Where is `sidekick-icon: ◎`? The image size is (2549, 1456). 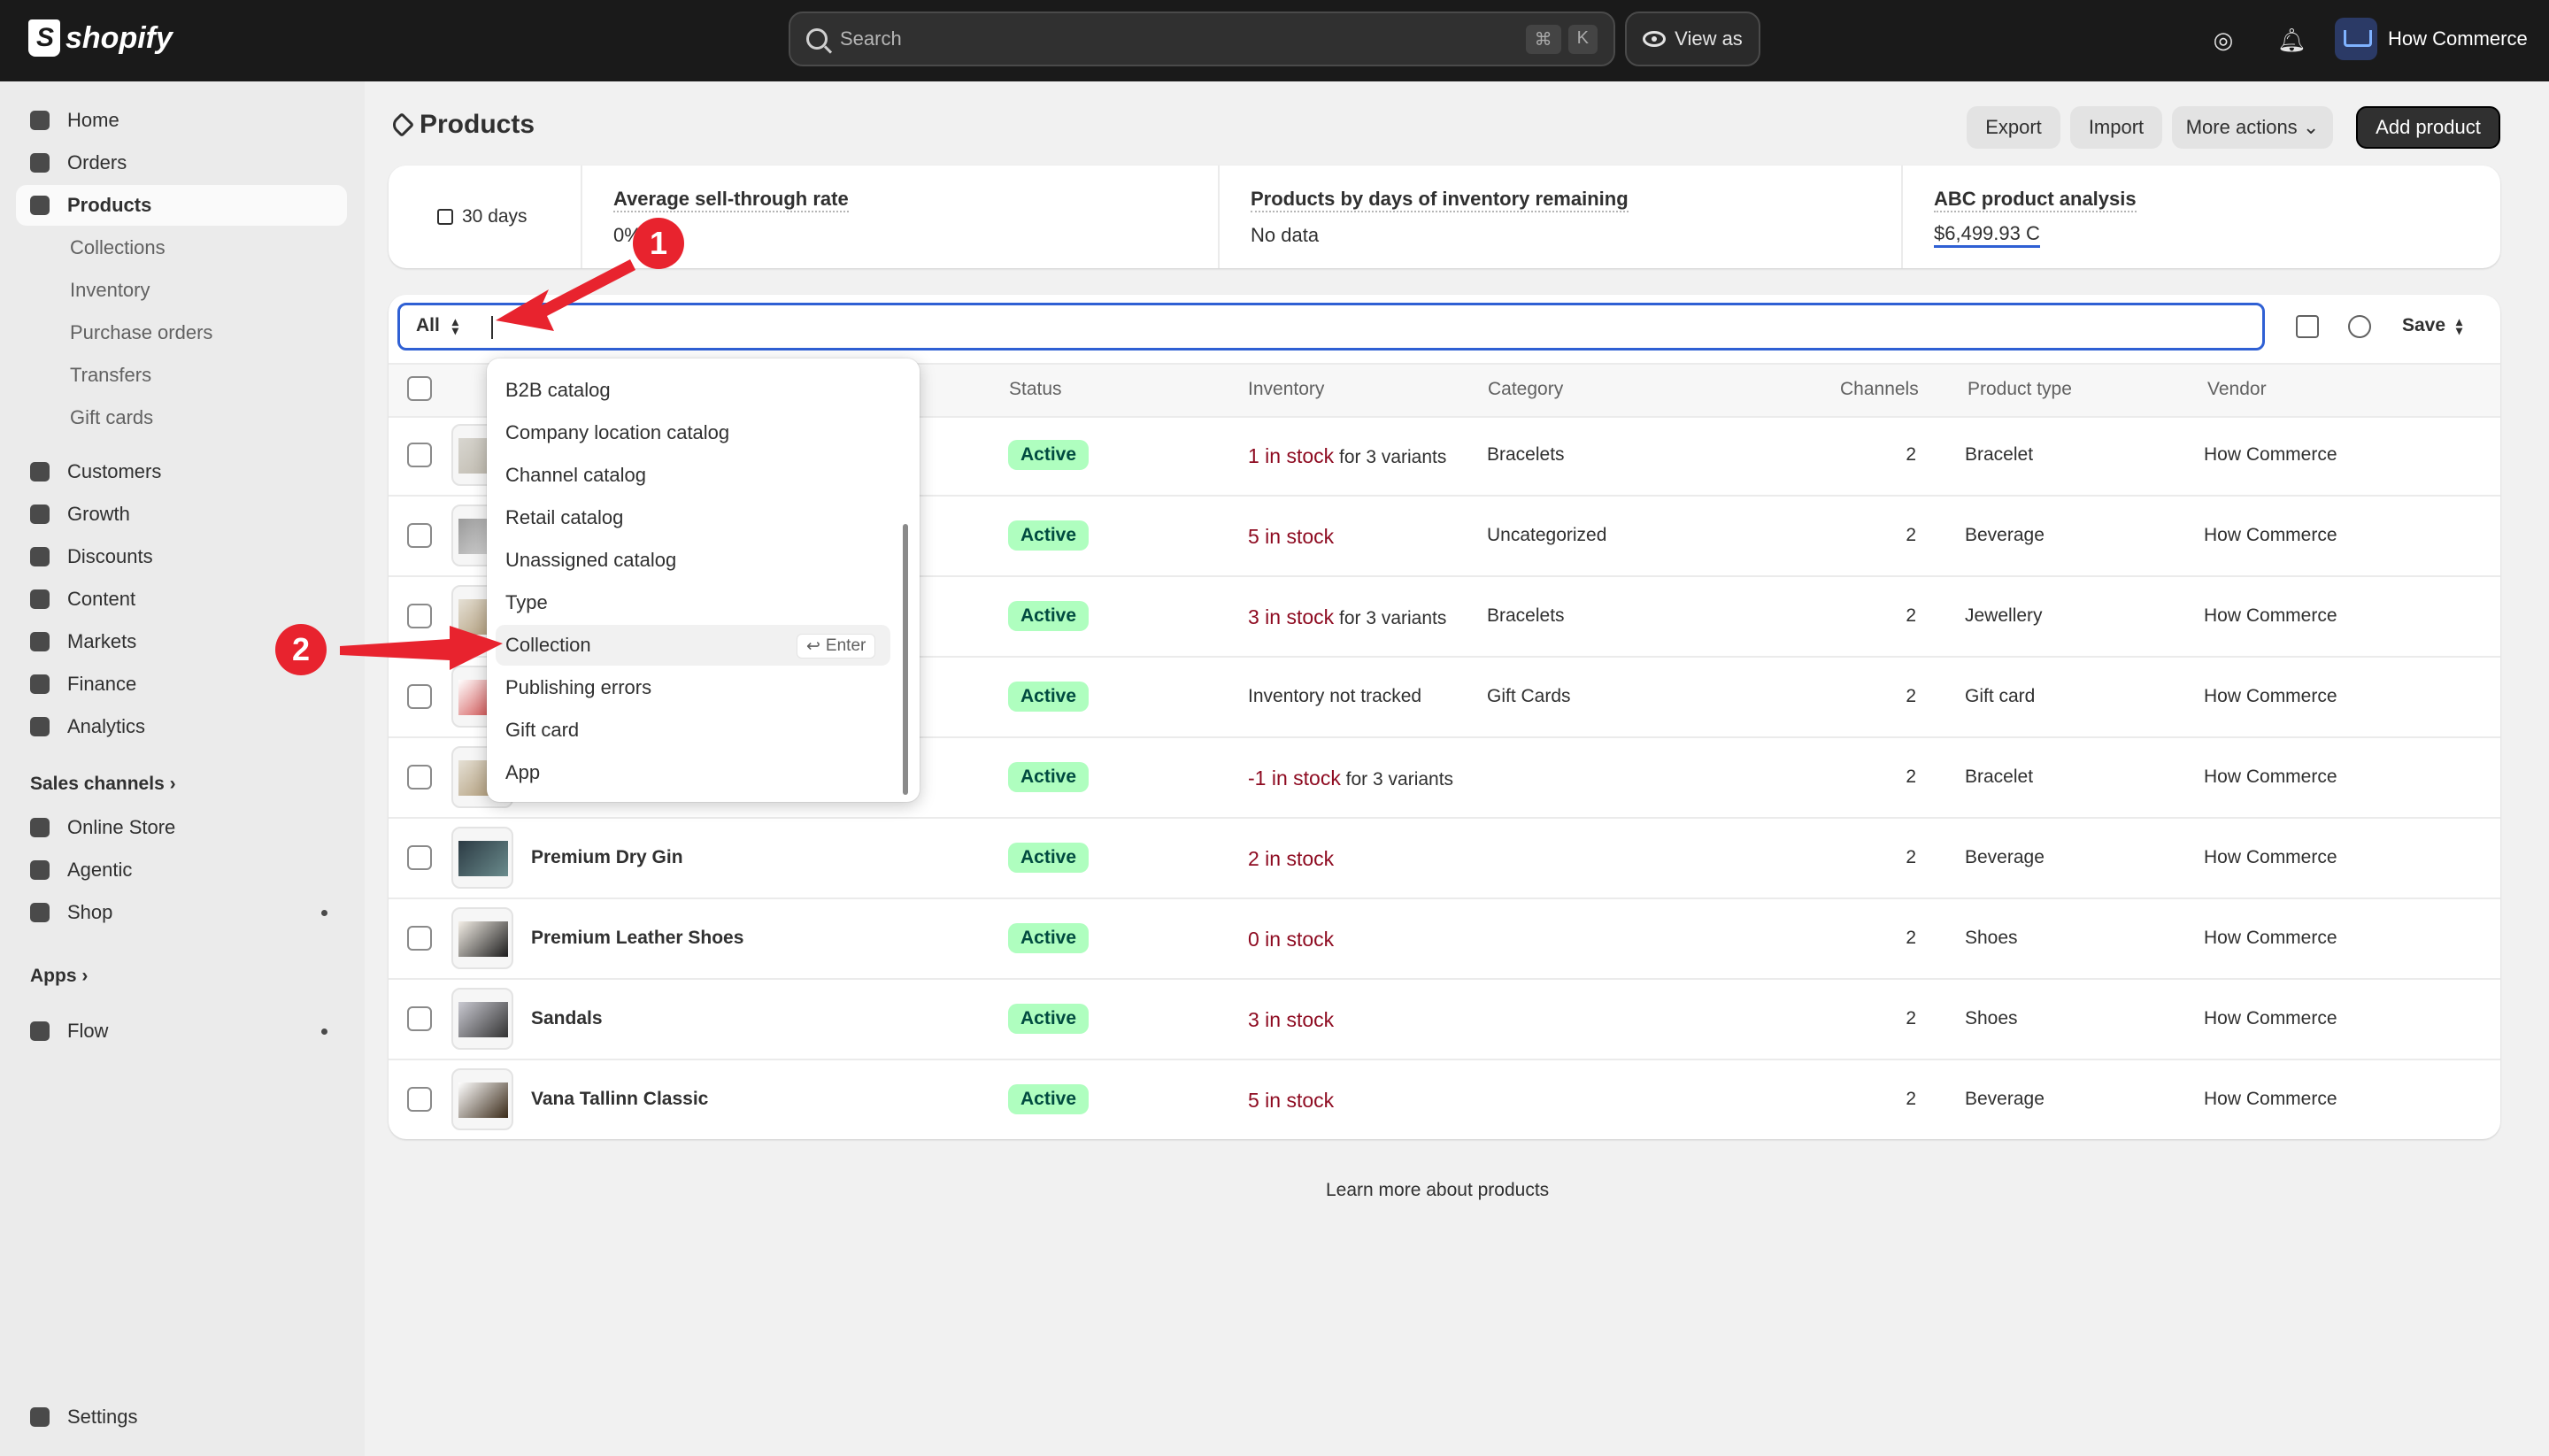 sidekick-icon: ◎ is located at coordinates (2224, 40).